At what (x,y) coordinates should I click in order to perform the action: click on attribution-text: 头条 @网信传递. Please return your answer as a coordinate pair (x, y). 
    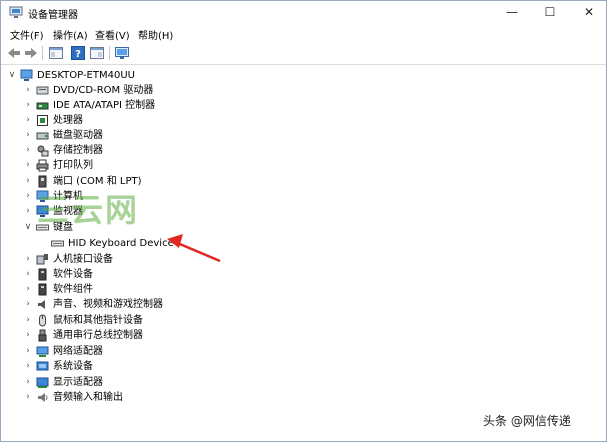
    Looking at the image, I should click on (527, 421).